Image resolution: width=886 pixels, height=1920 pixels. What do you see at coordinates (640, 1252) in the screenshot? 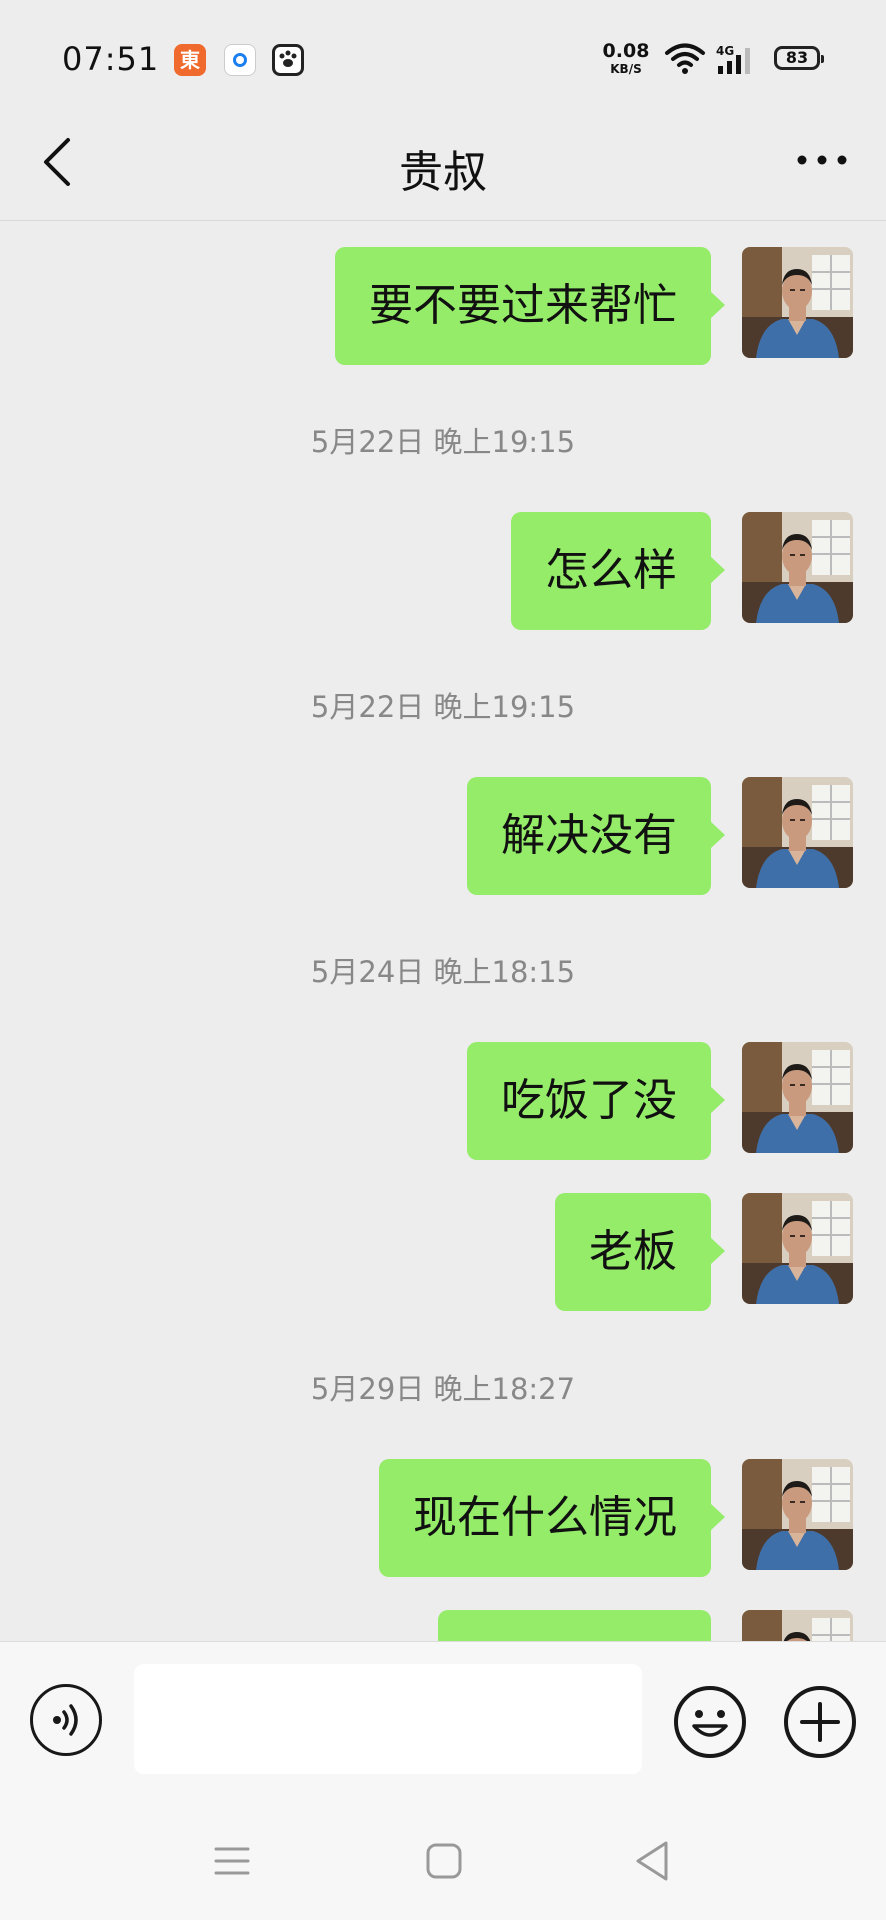
I see `sent-message-bubble: 老板` at bounding box center [640, 1252].